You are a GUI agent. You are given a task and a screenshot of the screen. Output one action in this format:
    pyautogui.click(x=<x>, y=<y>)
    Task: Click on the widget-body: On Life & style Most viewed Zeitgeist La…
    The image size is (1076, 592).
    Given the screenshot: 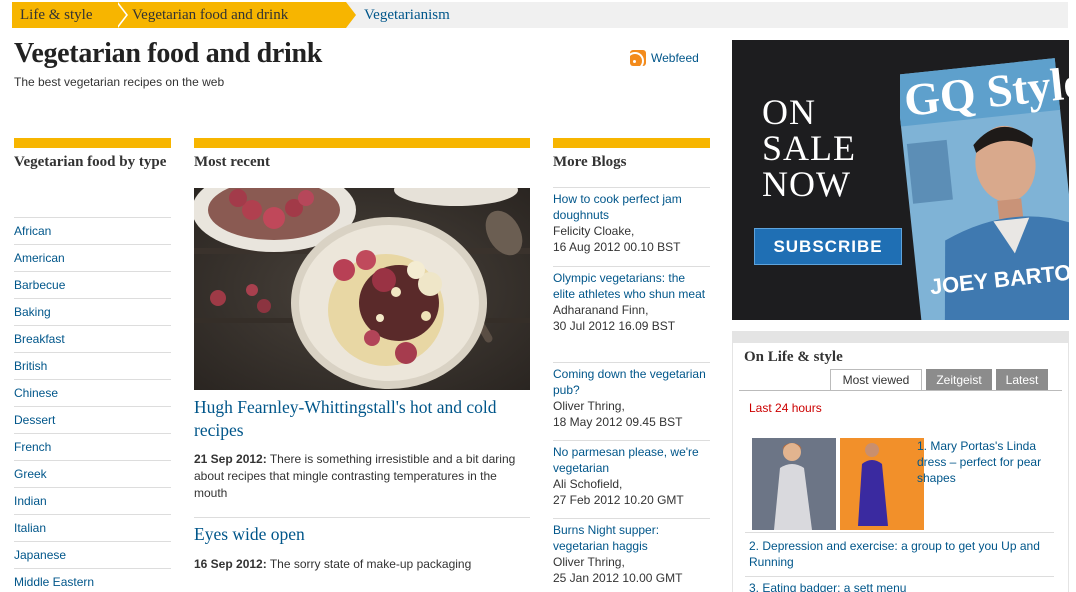 What is the action you would take?
    pyautogui.click(x=900, y=467)
    